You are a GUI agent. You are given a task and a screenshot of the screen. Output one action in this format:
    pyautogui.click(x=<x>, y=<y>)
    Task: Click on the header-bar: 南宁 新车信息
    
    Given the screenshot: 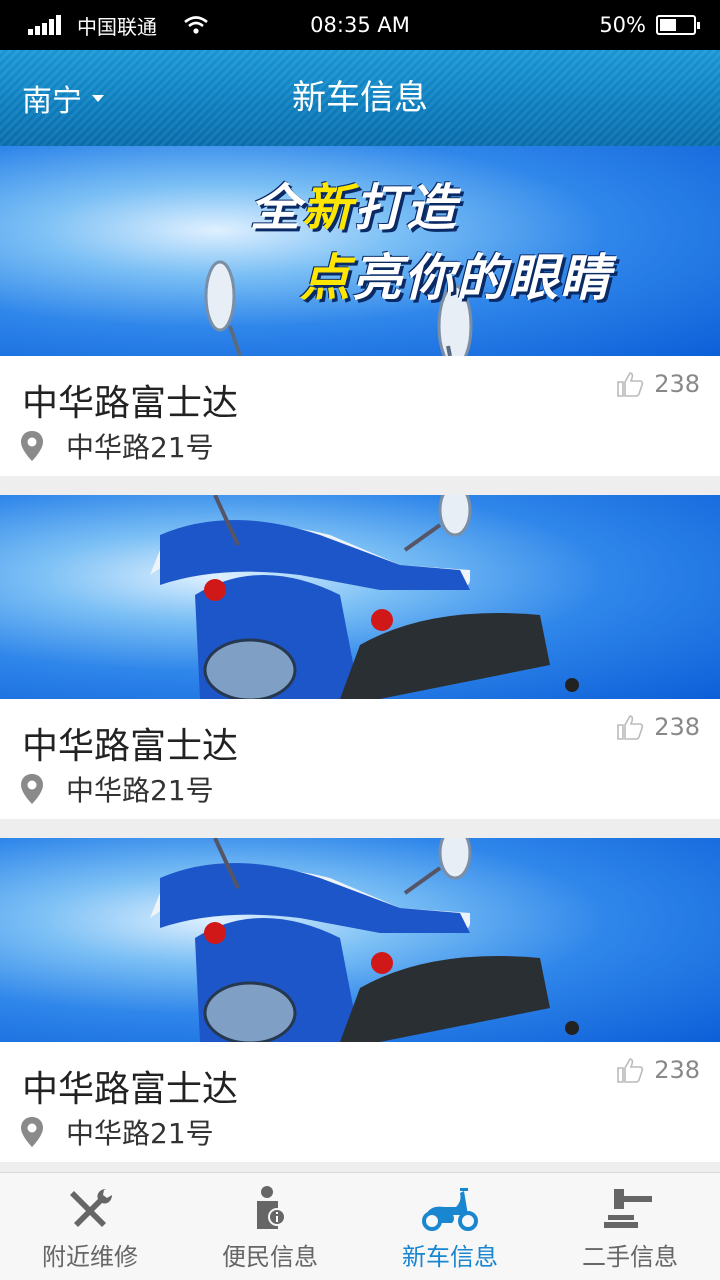 What is the action you would take?
    pyautogui.click(x=360, y=98)
    